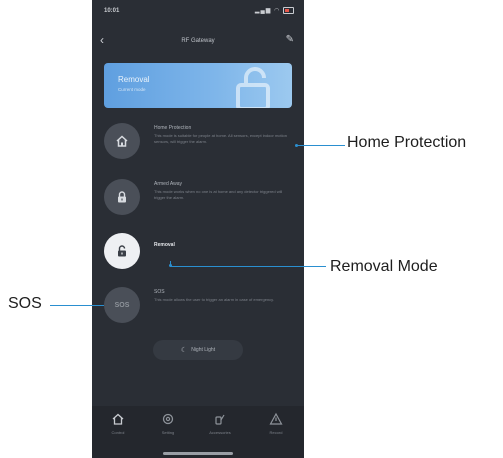 The height and width of the screenshot is (458, 503). What do you see at coordinates (168, 432) in the screenshot?
I see `tab-label: Setting` at bounding box center [168, 432].